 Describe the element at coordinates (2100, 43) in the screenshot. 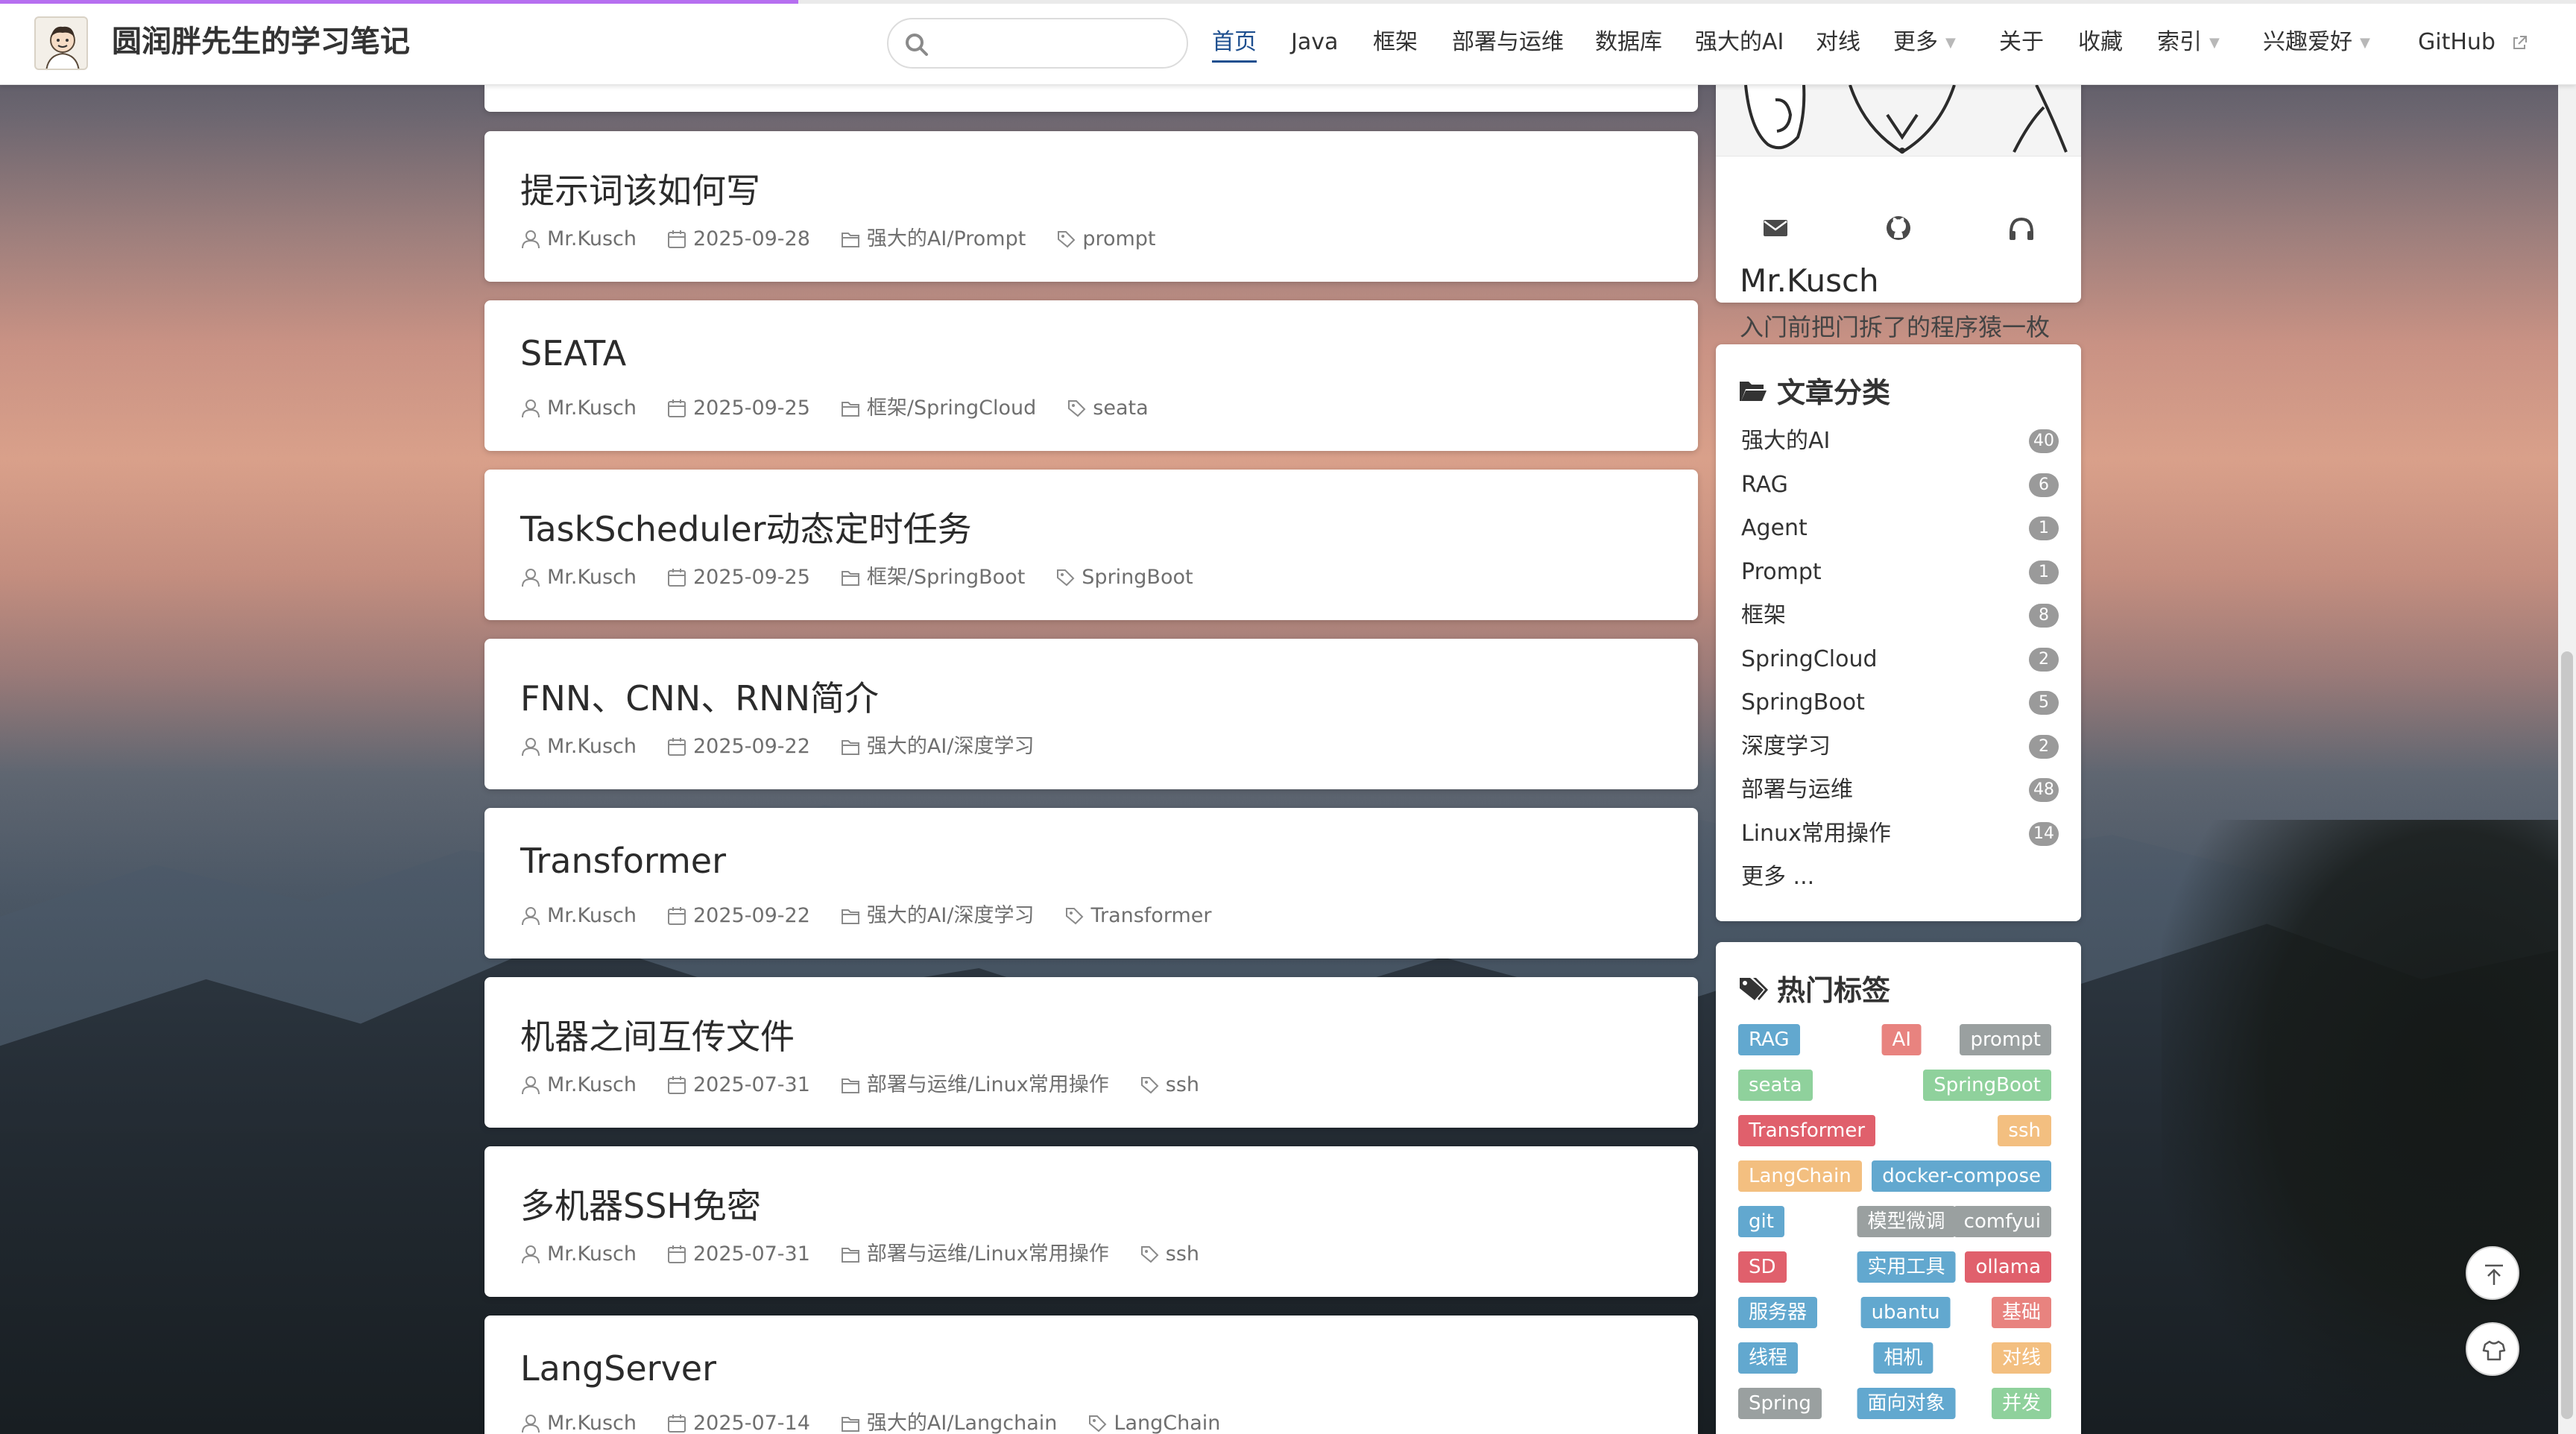

I see `nav-item-favorites: 收藏` at that location.